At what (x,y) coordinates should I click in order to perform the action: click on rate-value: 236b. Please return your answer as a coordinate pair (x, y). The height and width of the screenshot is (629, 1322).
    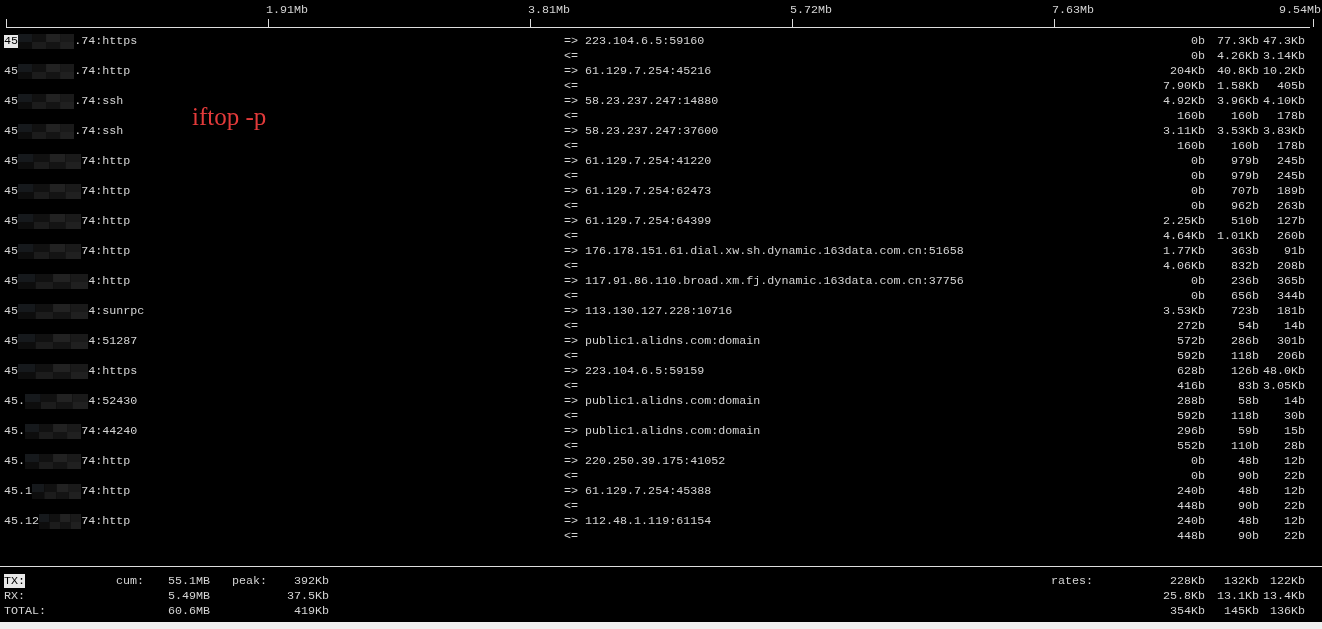
    Looking at the image, I should click on (1244, 281).